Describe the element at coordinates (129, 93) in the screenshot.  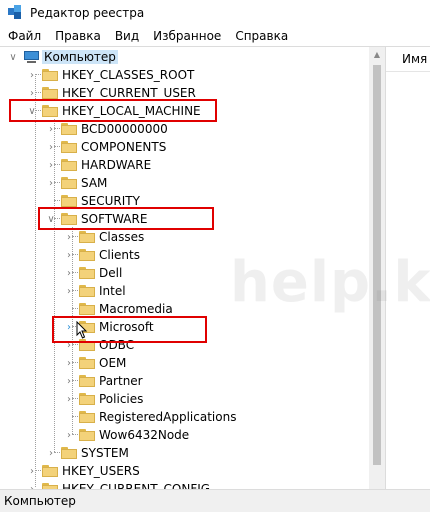
I see `tree-node-label: HKEY_CURRENT_USER` at that location.